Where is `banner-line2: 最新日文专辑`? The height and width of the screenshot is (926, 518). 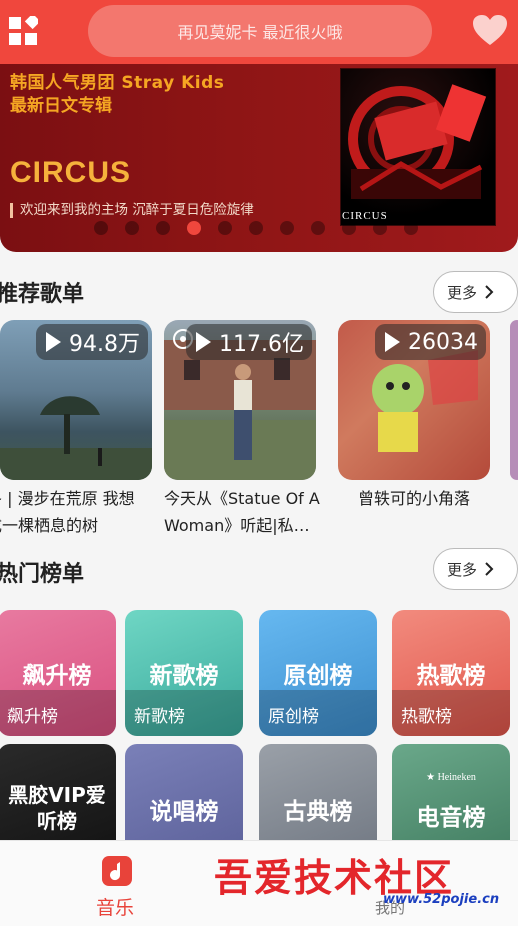 banner-line2: 最新日文专辑 is located at coordinates (61, 106).